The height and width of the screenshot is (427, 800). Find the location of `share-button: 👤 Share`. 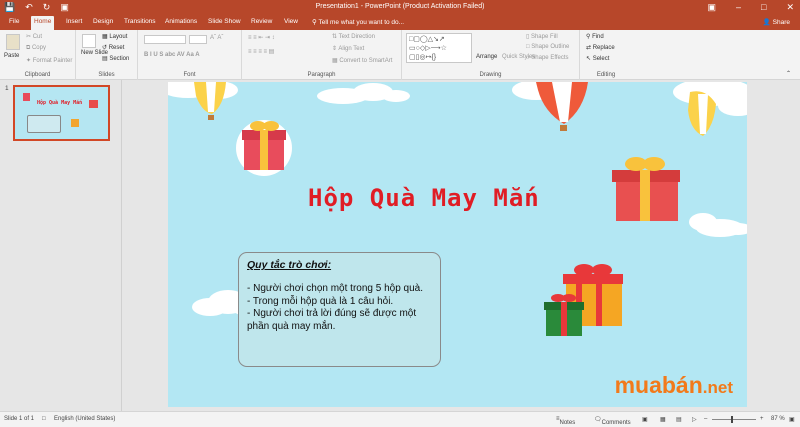

share-button: 👤 Share is located at coordinates (776, 22).